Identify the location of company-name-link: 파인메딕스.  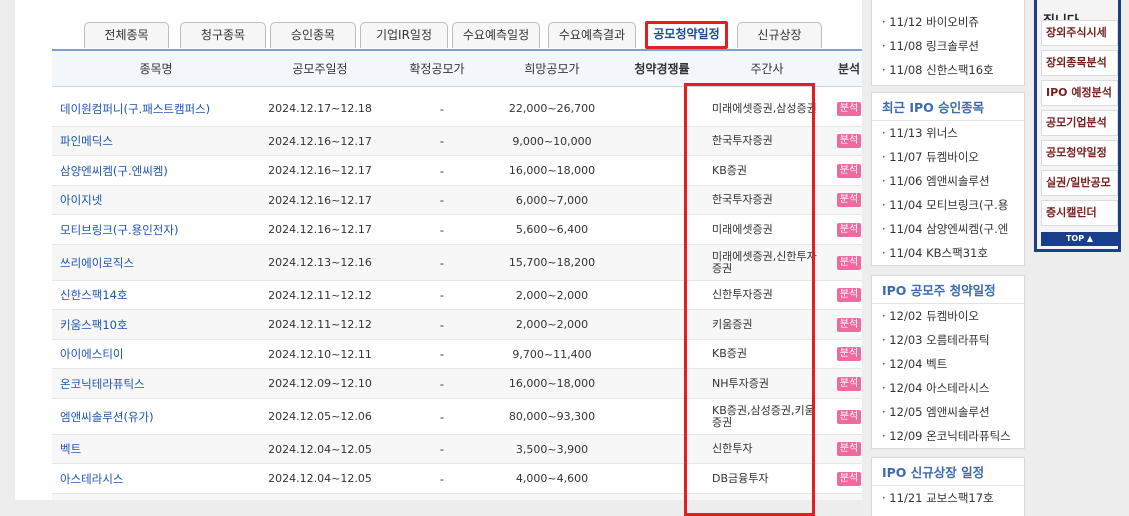
(160, 141).